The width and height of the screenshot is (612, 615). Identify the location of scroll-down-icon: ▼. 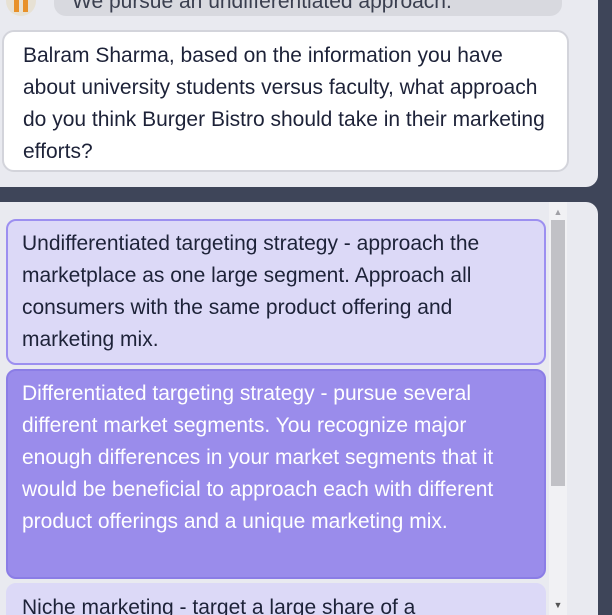
(558, 605).